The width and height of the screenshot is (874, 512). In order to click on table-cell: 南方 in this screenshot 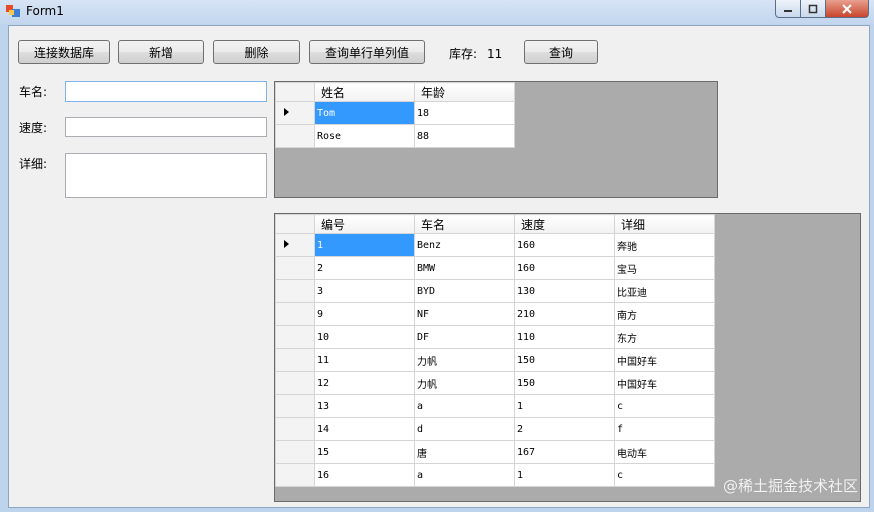, I will do `click(664, 314)`.